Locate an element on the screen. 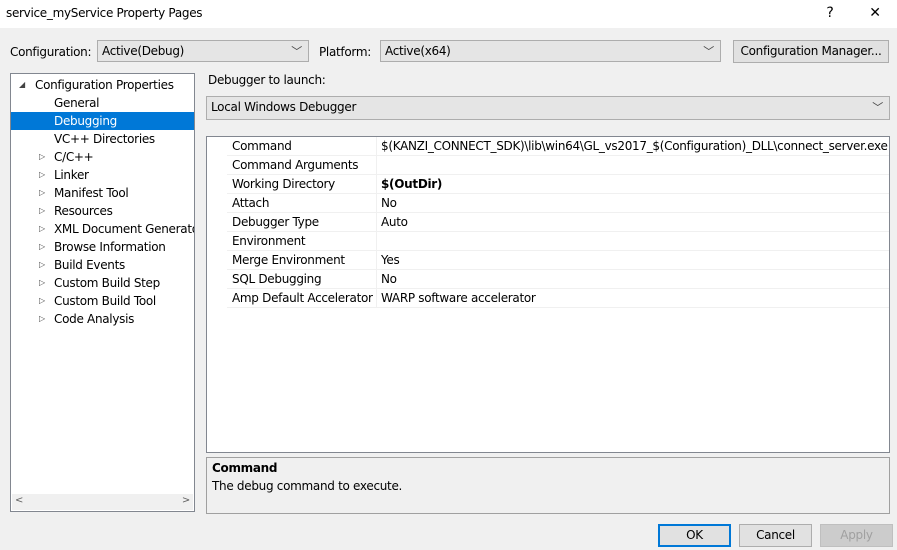 This screenshot has height=550, width=897. property-row: Environment is located at coordinates (548, 241).